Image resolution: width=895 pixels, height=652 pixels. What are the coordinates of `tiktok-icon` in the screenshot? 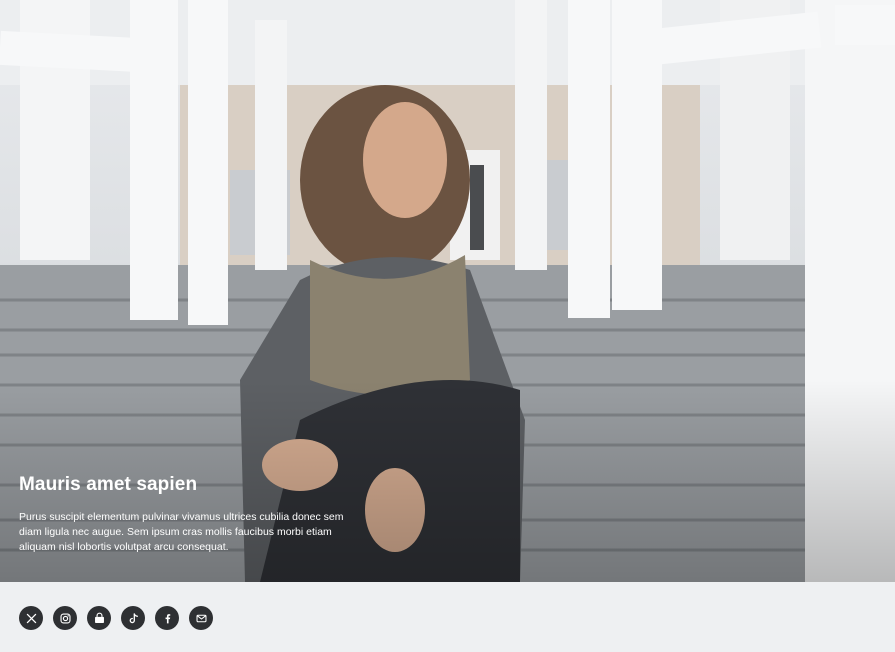 It's located at (133, 617).